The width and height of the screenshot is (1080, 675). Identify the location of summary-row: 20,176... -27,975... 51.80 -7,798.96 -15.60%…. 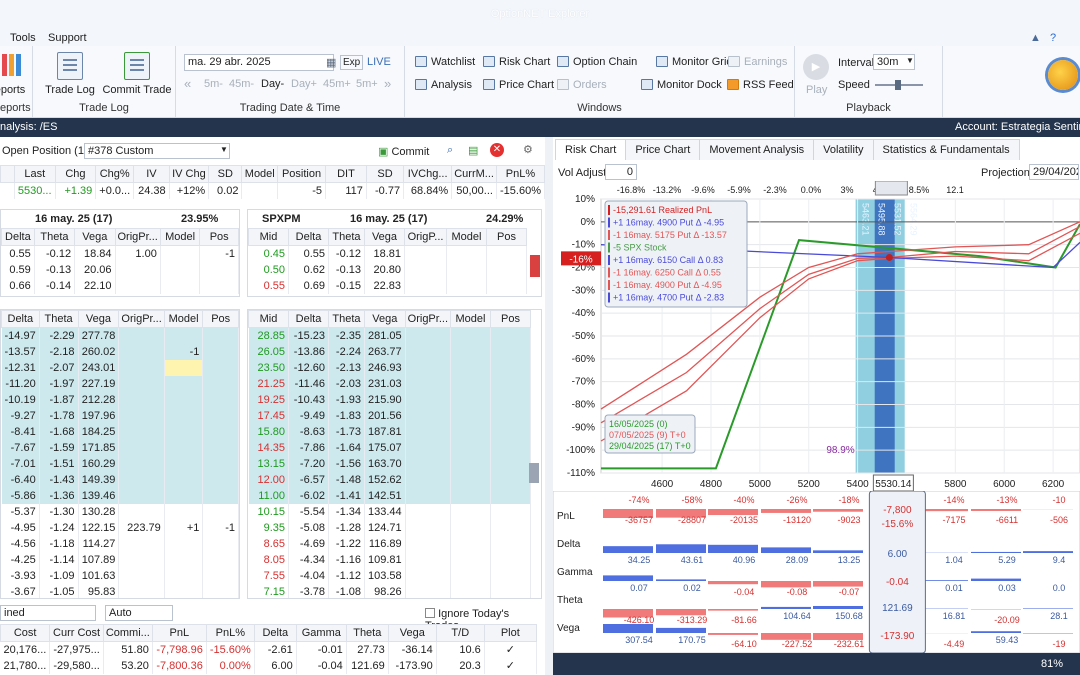
(268, 649).